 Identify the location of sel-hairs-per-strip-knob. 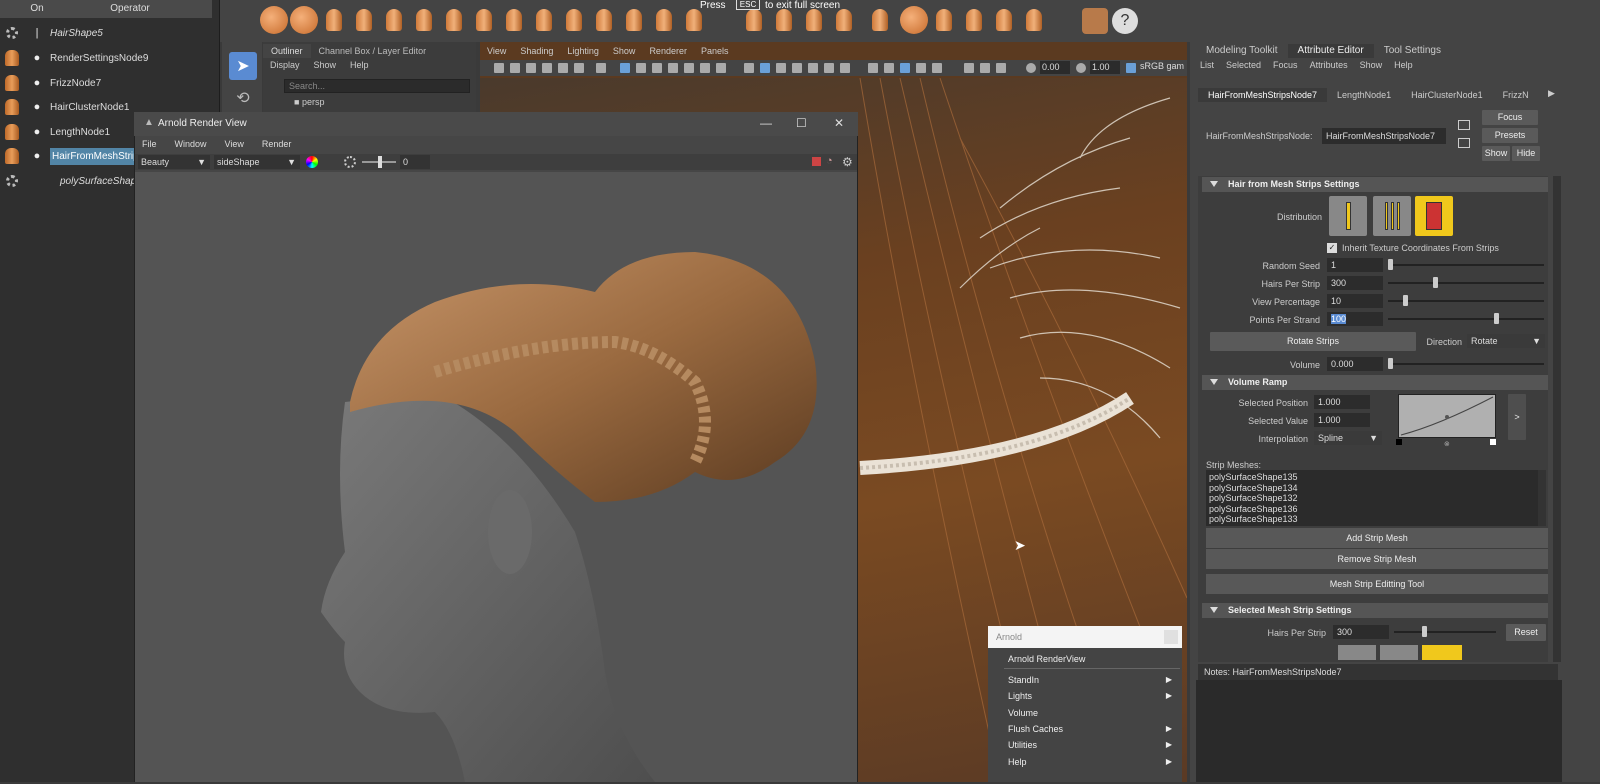
(1424, 631).